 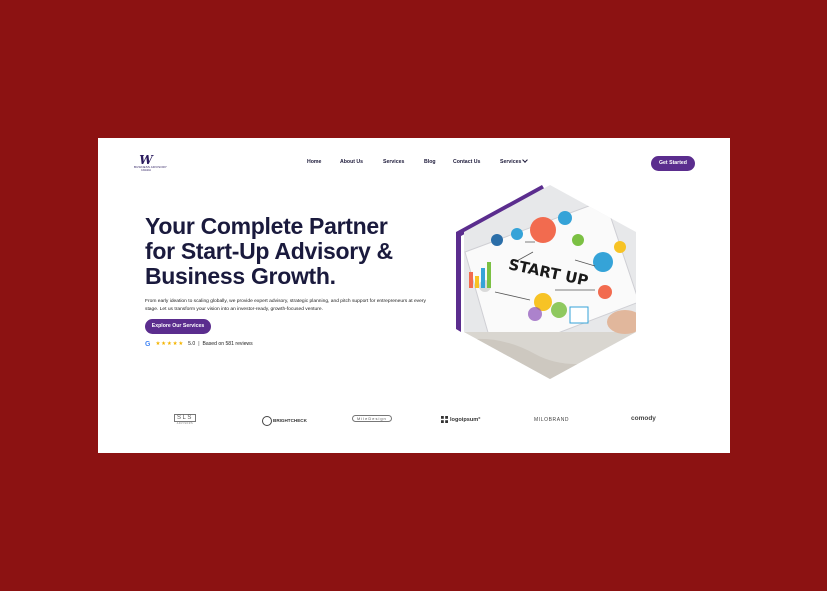 What do you see at coordinates (290, 421) in the screenshot?
I see `brightcheck-logo-text: BRIGHTCHECK` at bounding box center [290, 421].